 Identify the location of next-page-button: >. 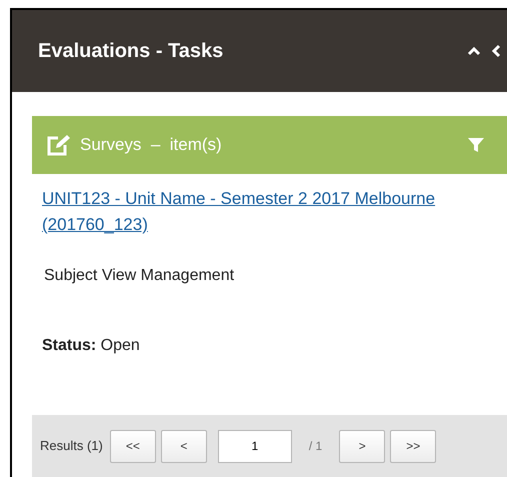
(362, 446).